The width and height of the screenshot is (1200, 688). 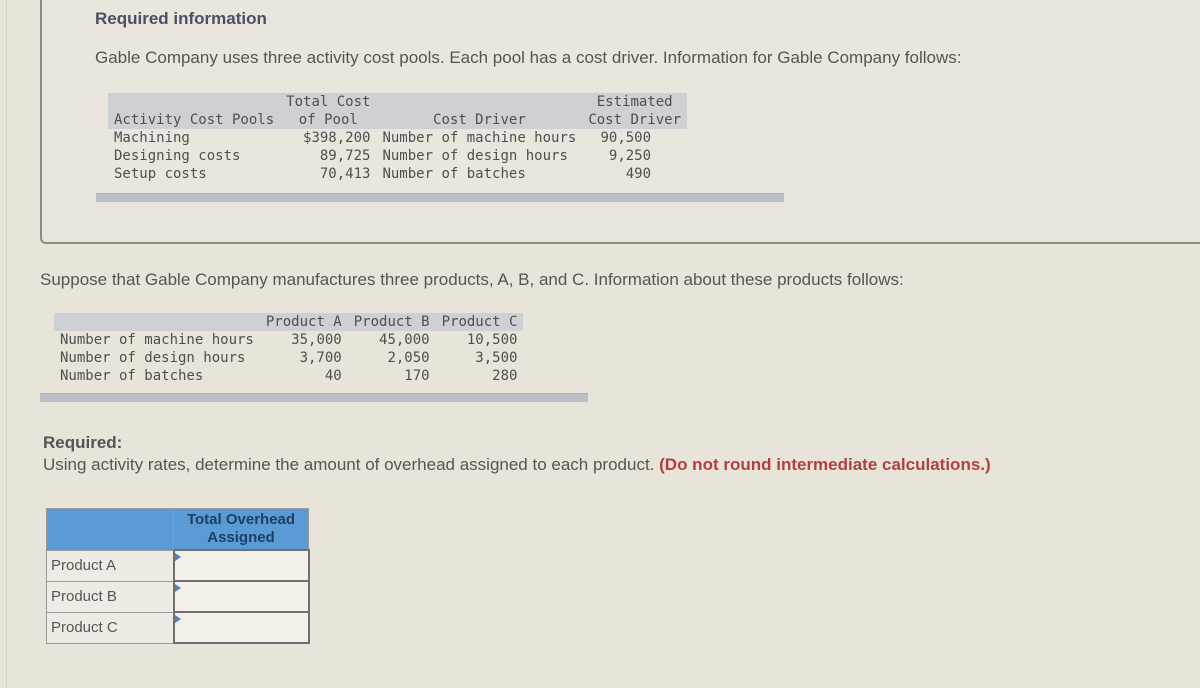 I want to click on pool-header-blank, so click(x=194, y=102).